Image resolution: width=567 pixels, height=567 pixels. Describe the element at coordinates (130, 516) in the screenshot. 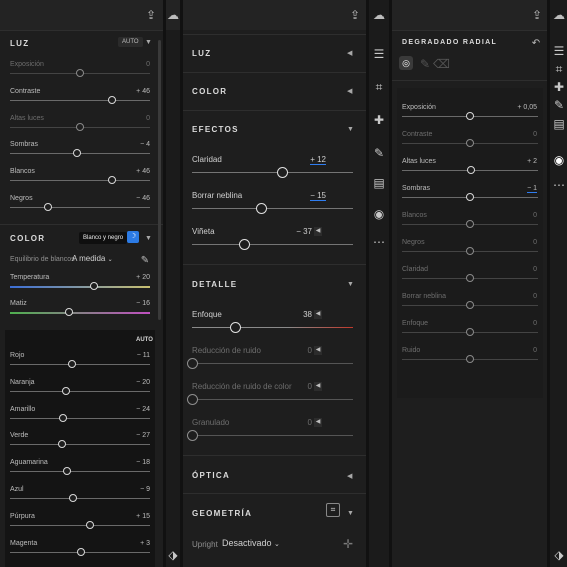

I see `slider-value: + 15` at that location.